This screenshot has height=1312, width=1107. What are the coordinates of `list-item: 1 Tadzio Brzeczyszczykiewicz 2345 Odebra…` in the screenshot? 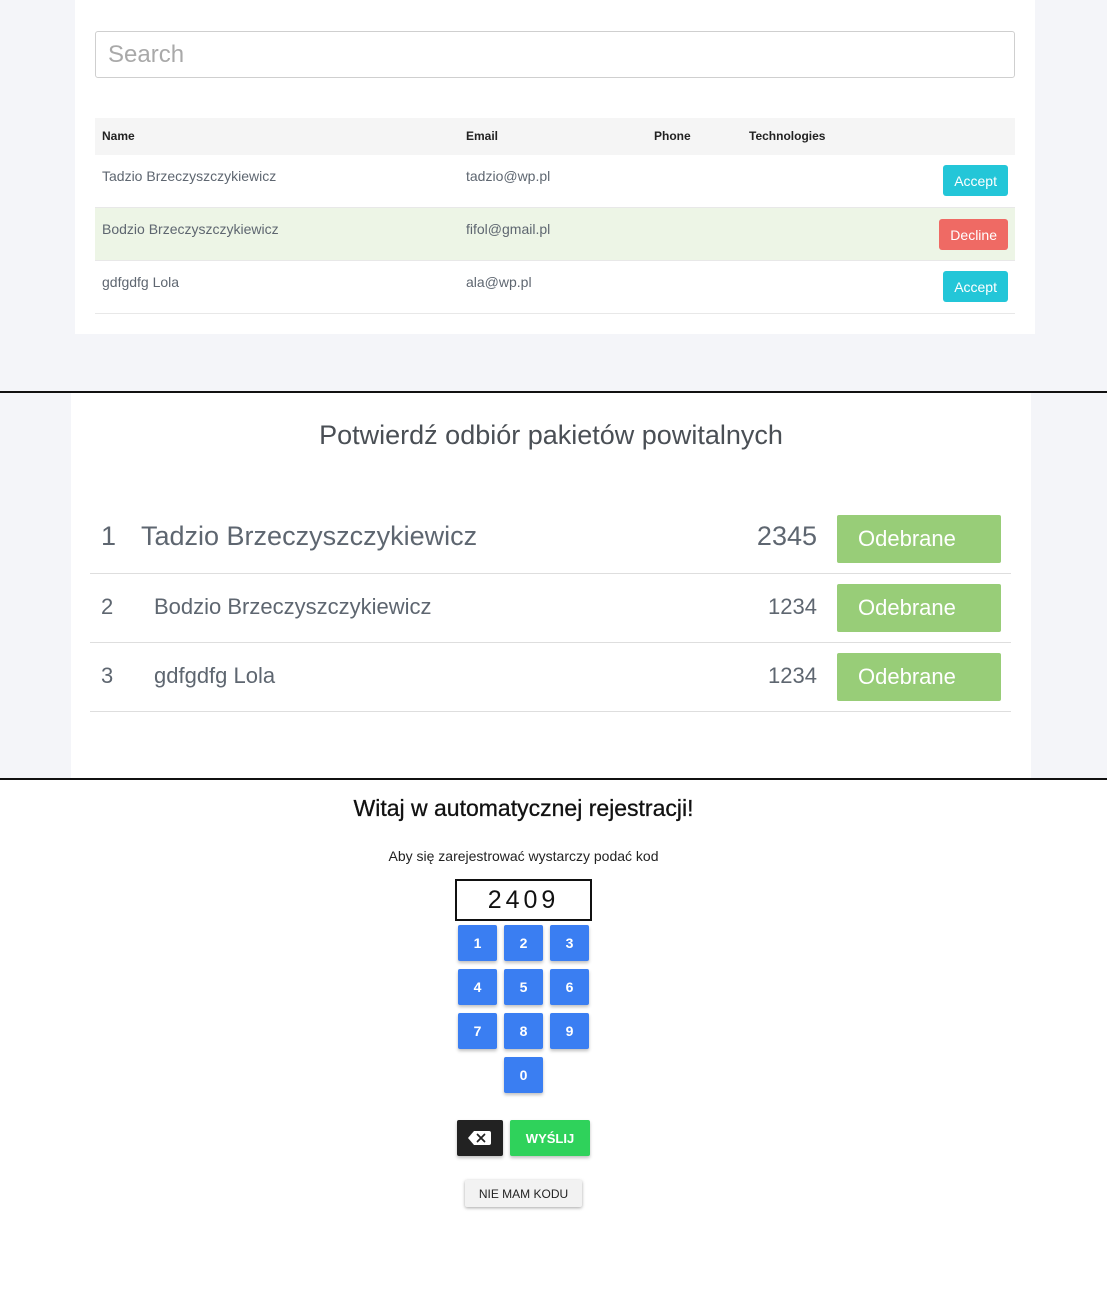 It's located at (550, 539).